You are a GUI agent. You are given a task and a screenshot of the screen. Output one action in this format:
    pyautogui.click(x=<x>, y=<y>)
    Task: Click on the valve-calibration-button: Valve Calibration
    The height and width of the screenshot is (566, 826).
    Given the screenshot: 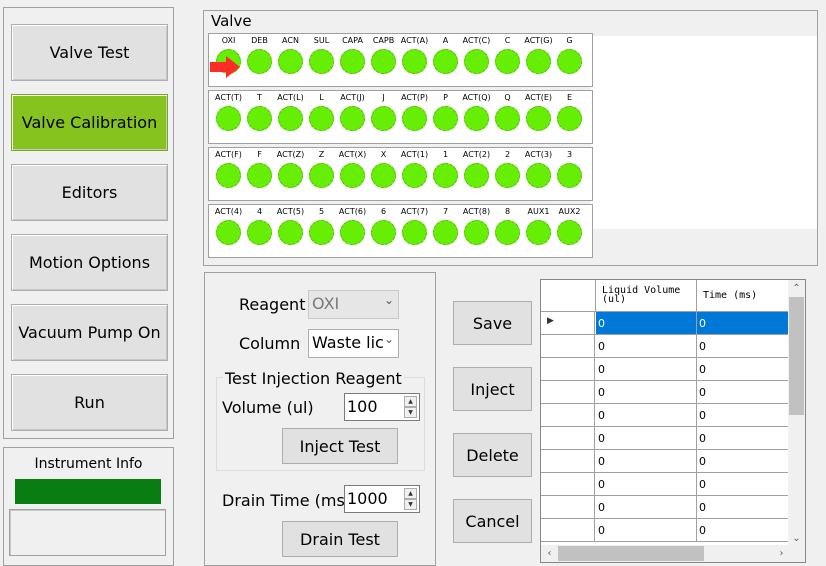 What is the action you would take?
    pyautogui.click(x=89, y=122)
    